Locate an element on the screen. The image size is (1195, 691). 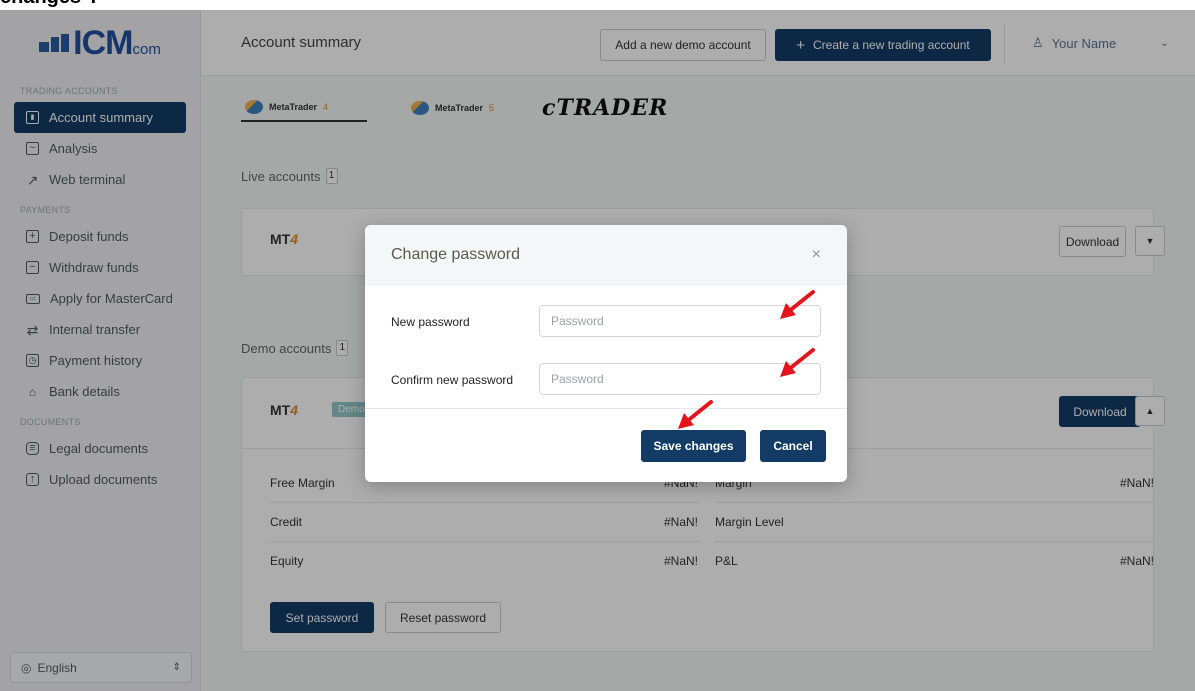
dialog-divider is located at coordinates (606, 408).